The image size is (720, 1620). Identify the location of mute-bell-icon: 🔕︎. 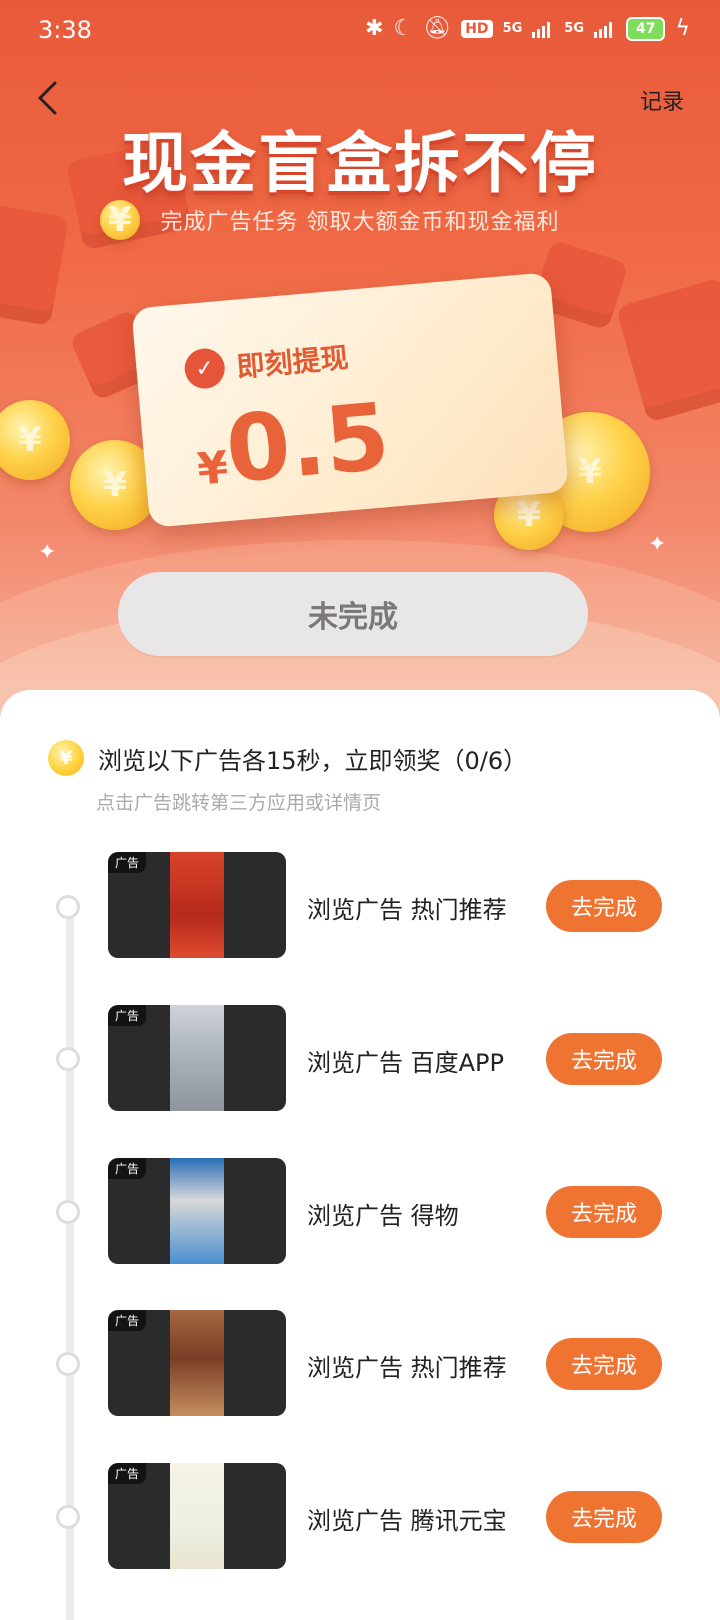
(437, 28).